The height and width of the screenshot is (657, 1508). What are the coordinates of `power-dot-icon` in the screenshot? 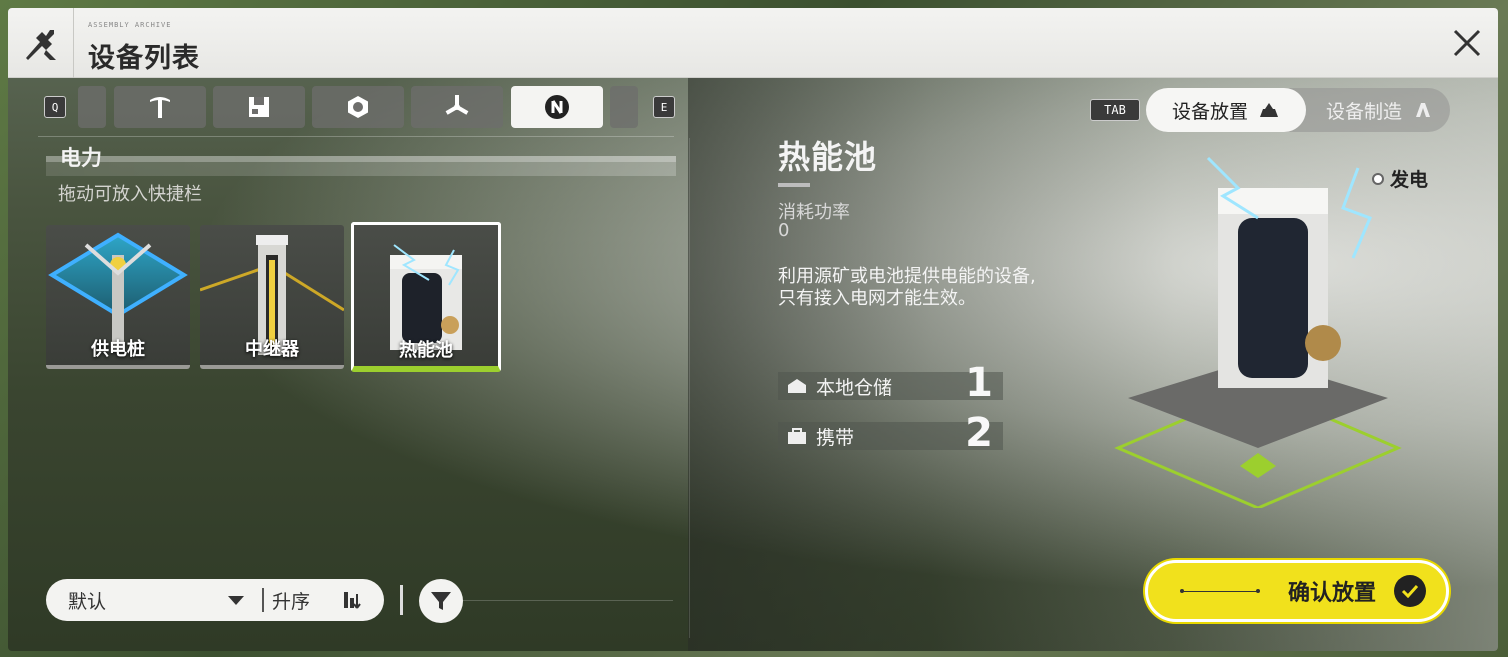 It's located at (1378, 178).